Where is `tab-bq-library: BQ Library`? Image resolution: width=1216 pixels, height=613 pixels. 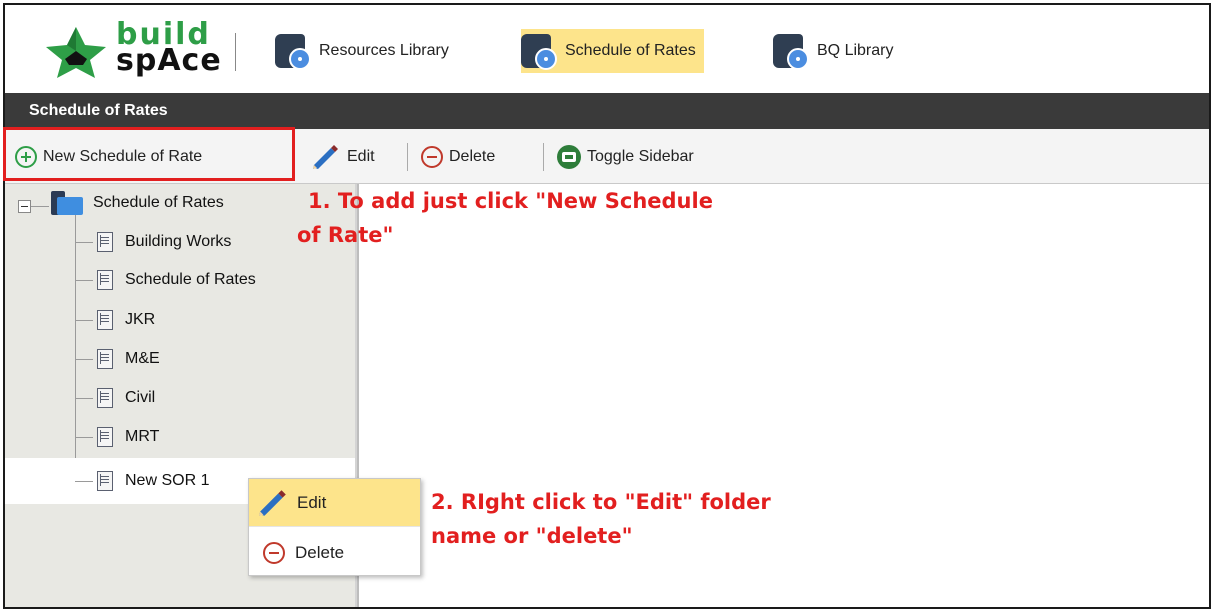 tab-bq-library: BQ Library is located at coordinates (837, 51).